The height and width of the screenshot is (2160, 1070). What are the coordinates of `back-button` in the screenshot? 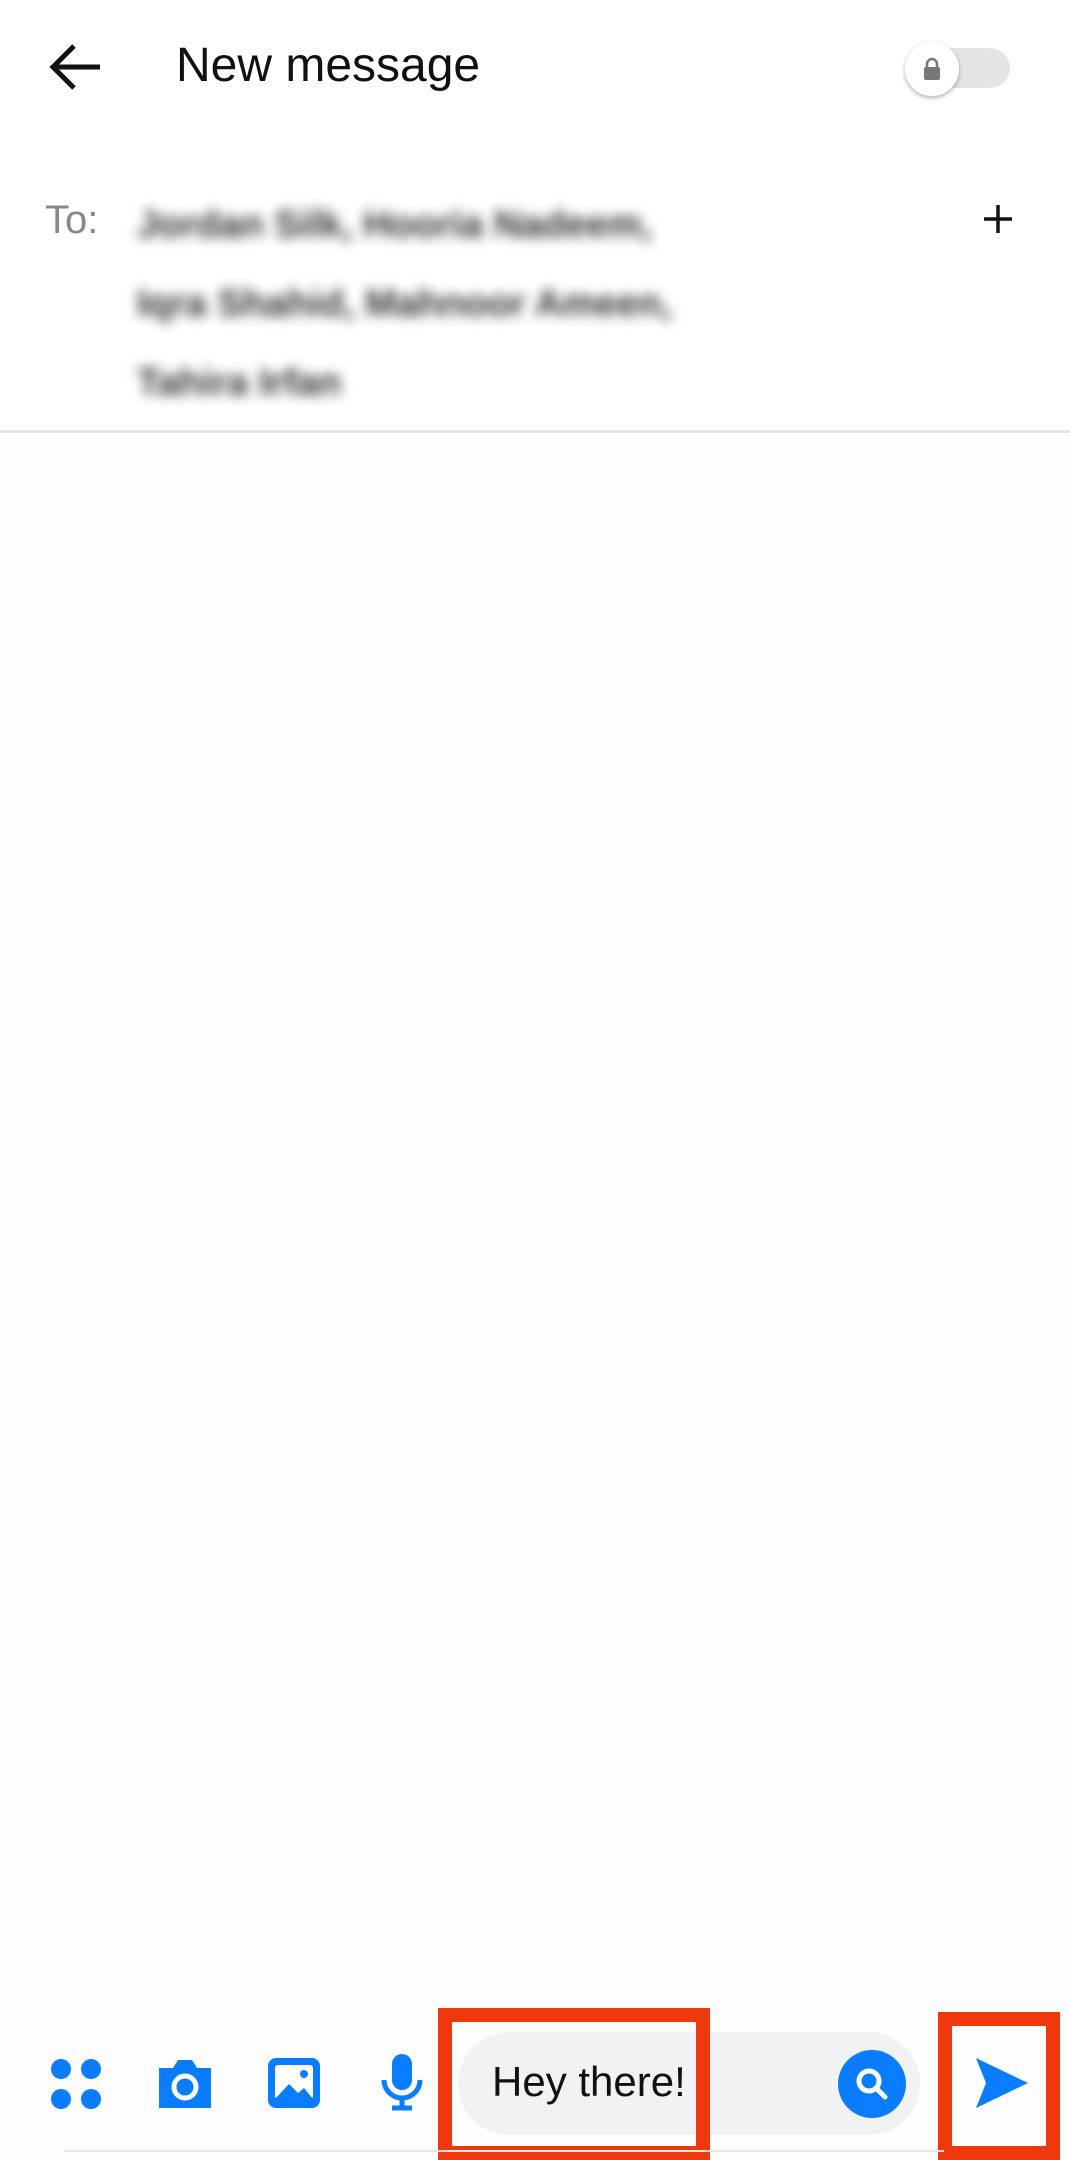 It's located at (76, 67).